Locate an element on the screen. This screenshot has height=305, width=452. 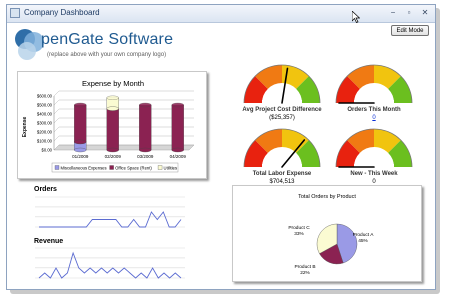
gauge-value: ($25,357) is located at coordinates (282, 118).